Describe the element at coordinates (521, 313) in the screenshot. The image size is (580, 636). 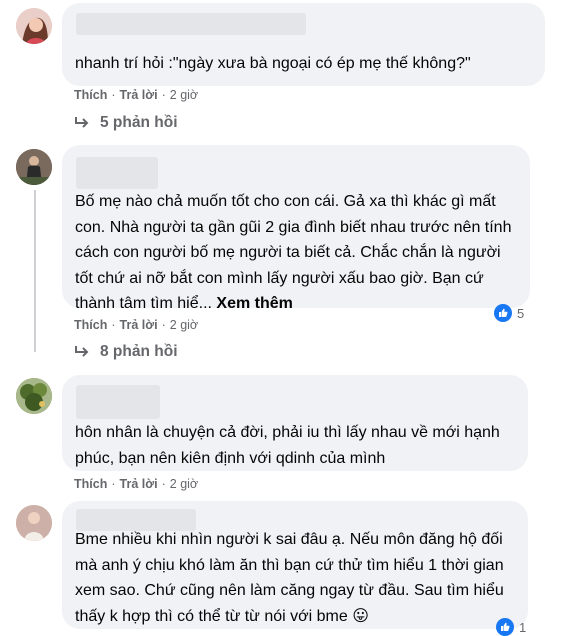
I see `reaction-number: 5` at that location.